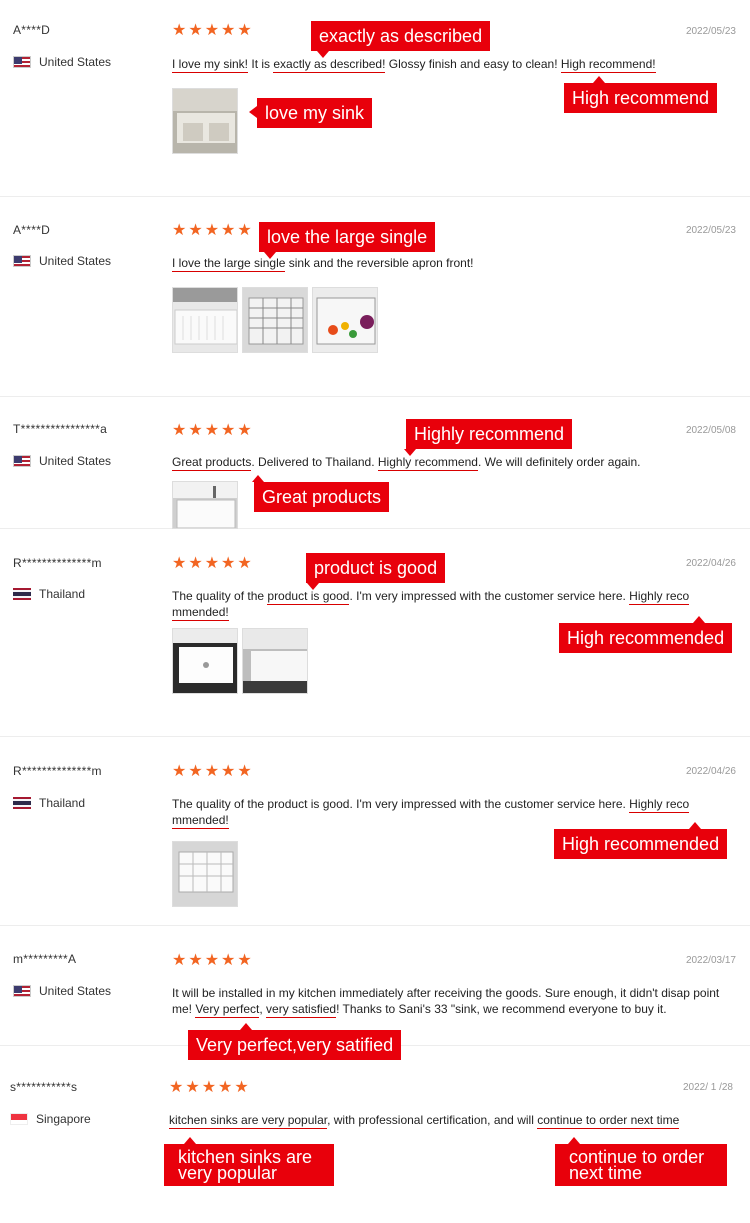 This screenshot has width=750, height=1223. I want to click on highlight: very satisfied, so click(301, 1010).